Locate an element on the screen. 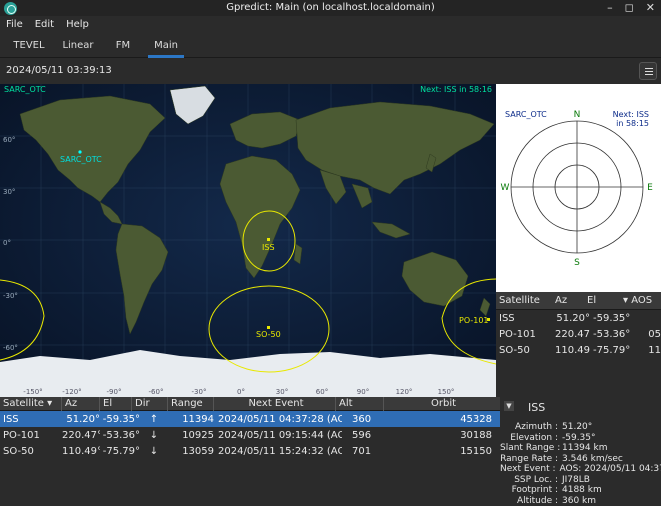 The width and height of the screenshot is (661, 506). svg-text: 120° is located at coordinates (404, 392).